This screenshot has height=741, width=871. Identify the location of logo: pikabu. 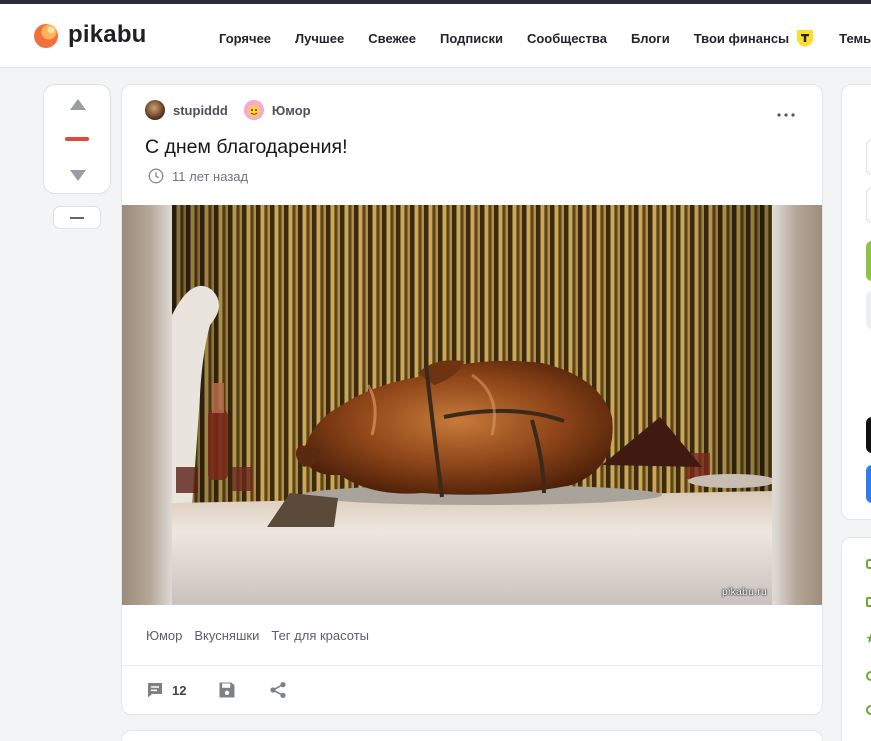
(89, 35).